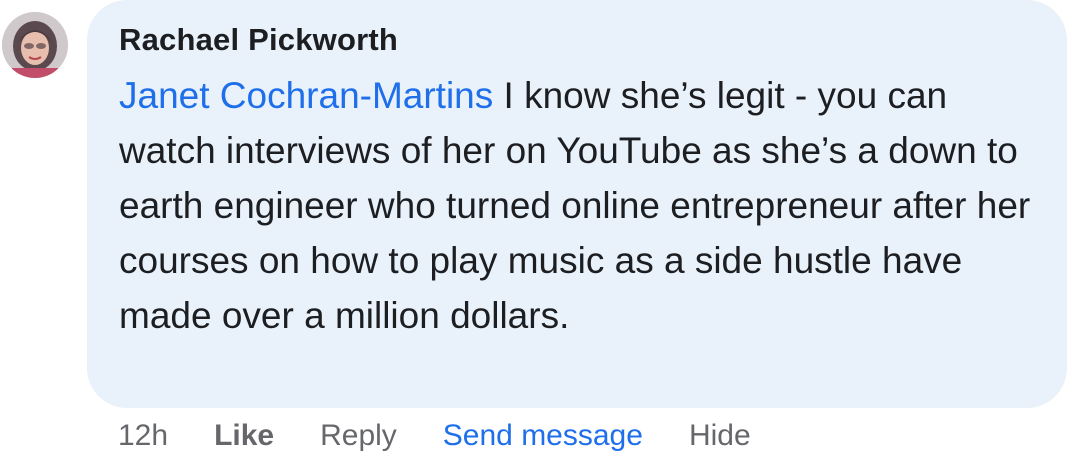  What do you see at coordinates (543, 436) in the screenshot?
I see `send-message-button: Send message` at bounding box center [543, 436].